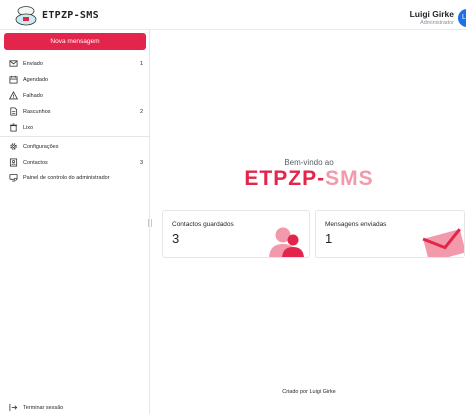 The image size is (466, 414). What do you see at coordinates (33, 64) in the screenshot?
I see `sidebar-item-label: Enviado` at bounding box center [33, 64].